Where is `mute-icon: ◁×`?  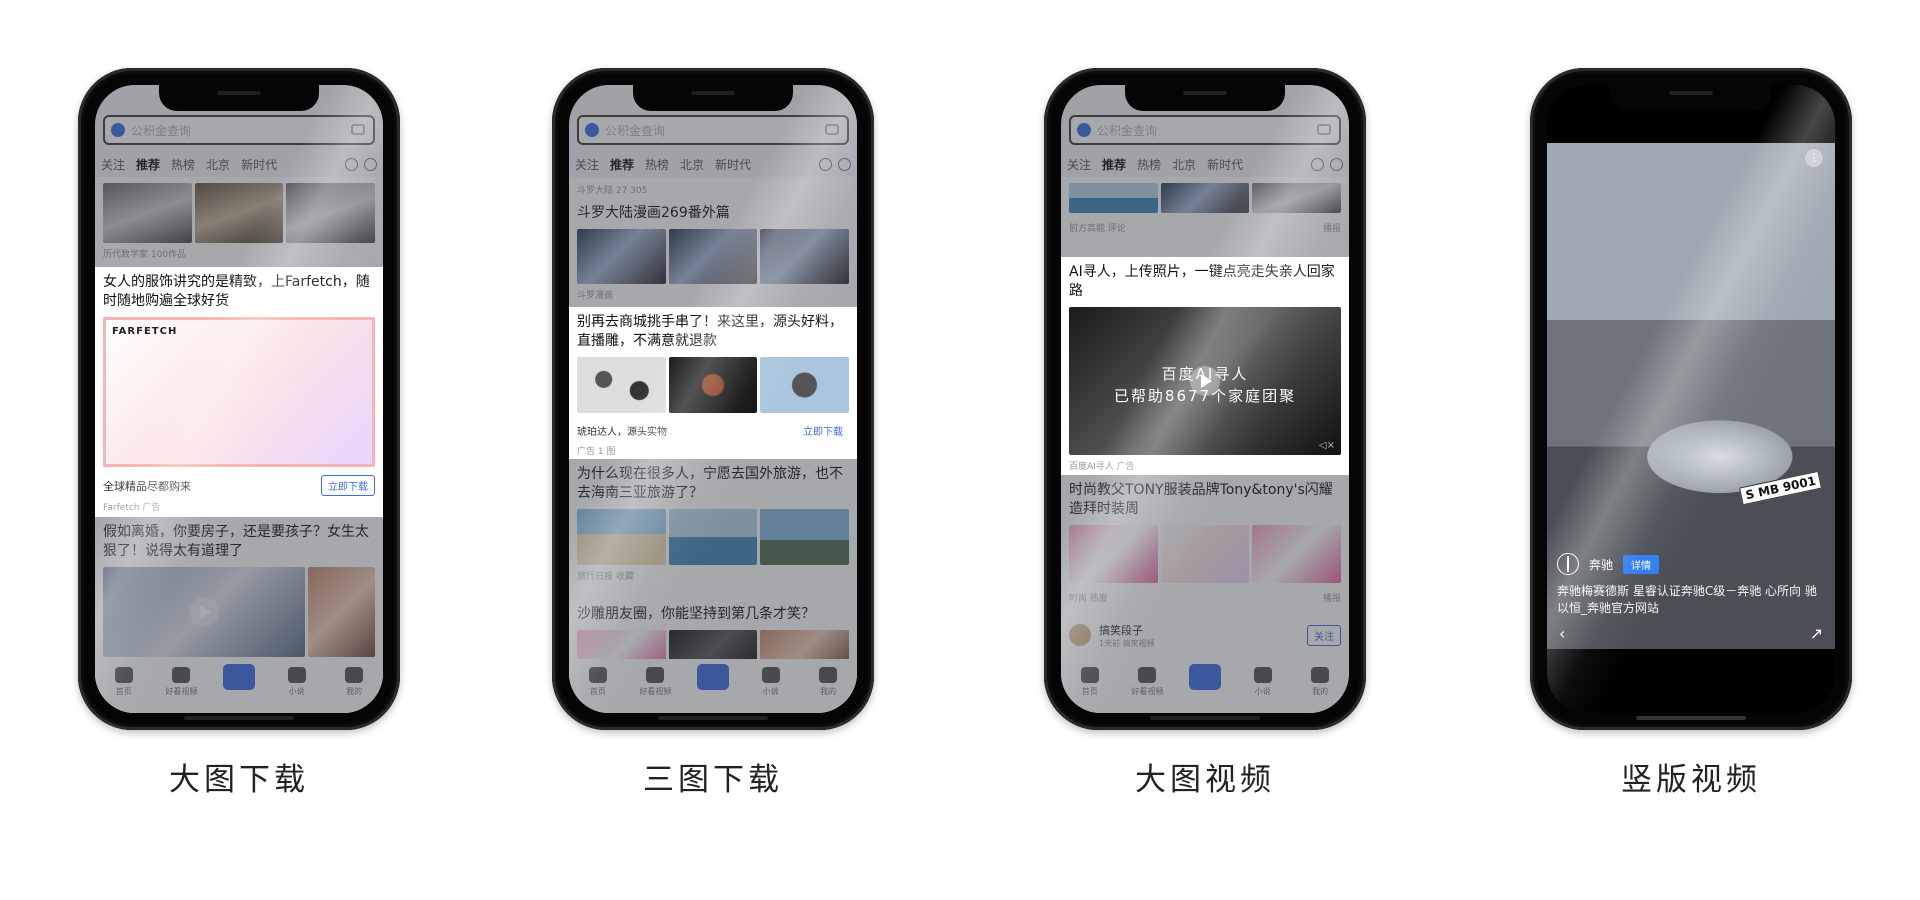
mute-icon: ◁× is located at coordinates (1327, 445).